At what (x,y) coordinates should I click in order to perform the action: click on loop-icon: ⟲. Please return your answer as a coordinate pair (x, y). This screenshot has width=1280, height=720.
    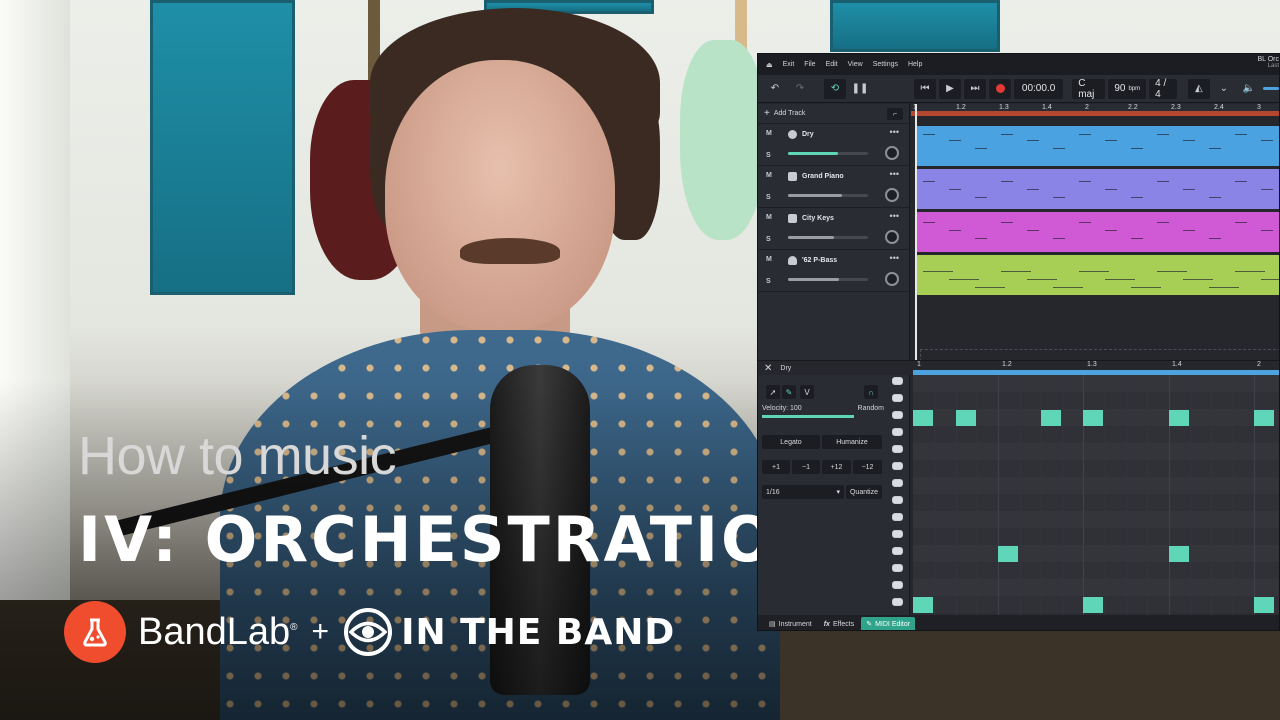
    Looking at the image, I should click on (835, 88).